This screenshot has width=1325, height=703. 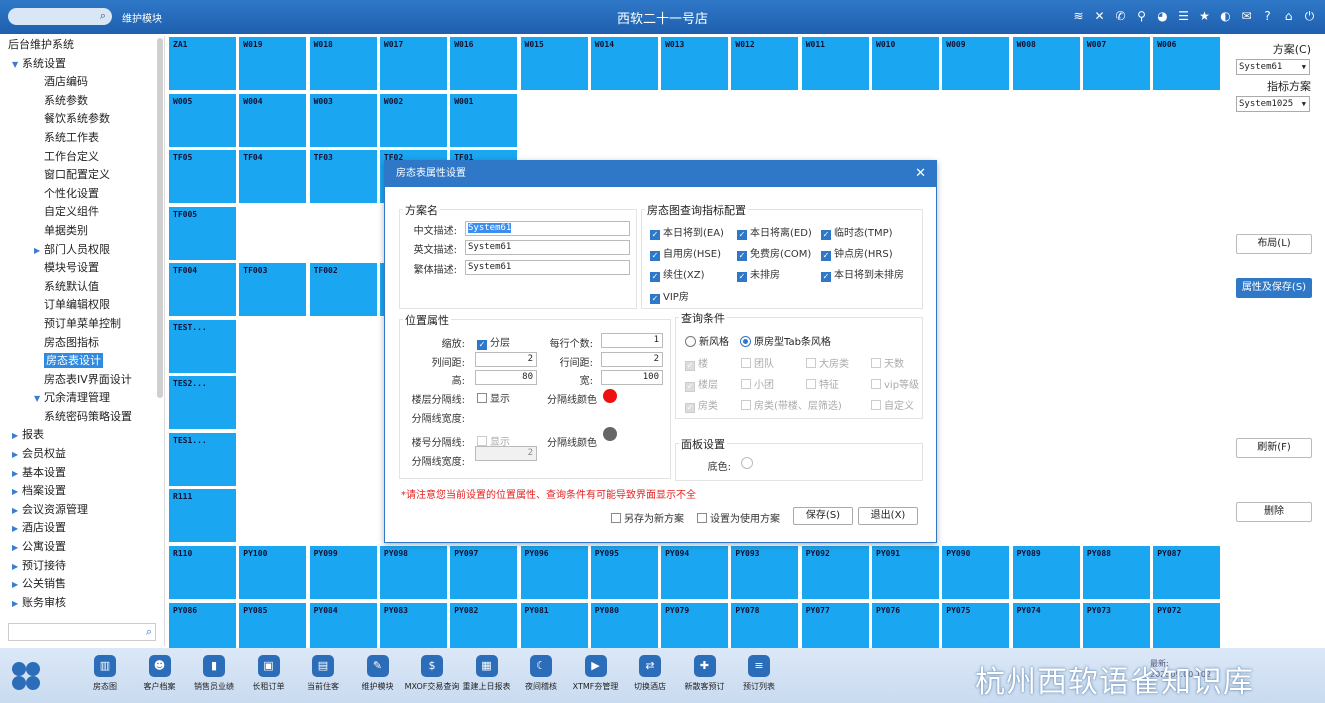 I want to click on room-cell: W002, so click(x=413, y=120).